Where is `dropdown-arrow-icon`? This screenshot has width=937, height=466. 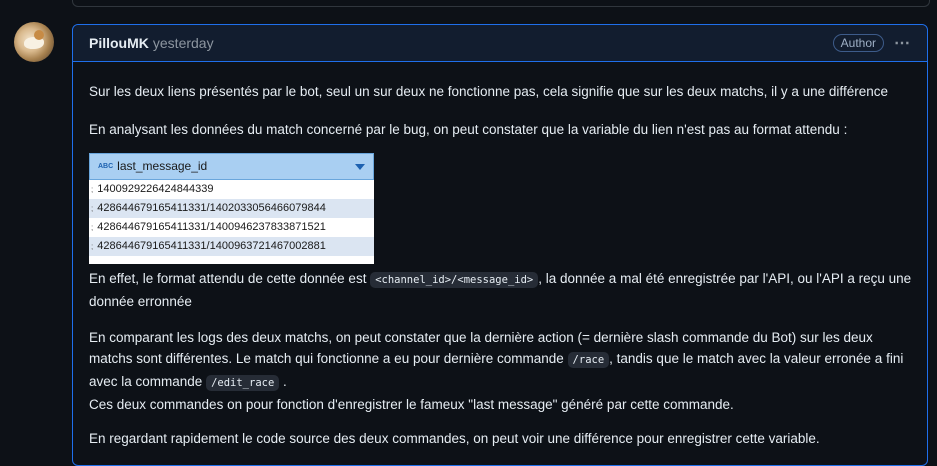
dropdown-arrow-icon is located at coordinates (360, 167).